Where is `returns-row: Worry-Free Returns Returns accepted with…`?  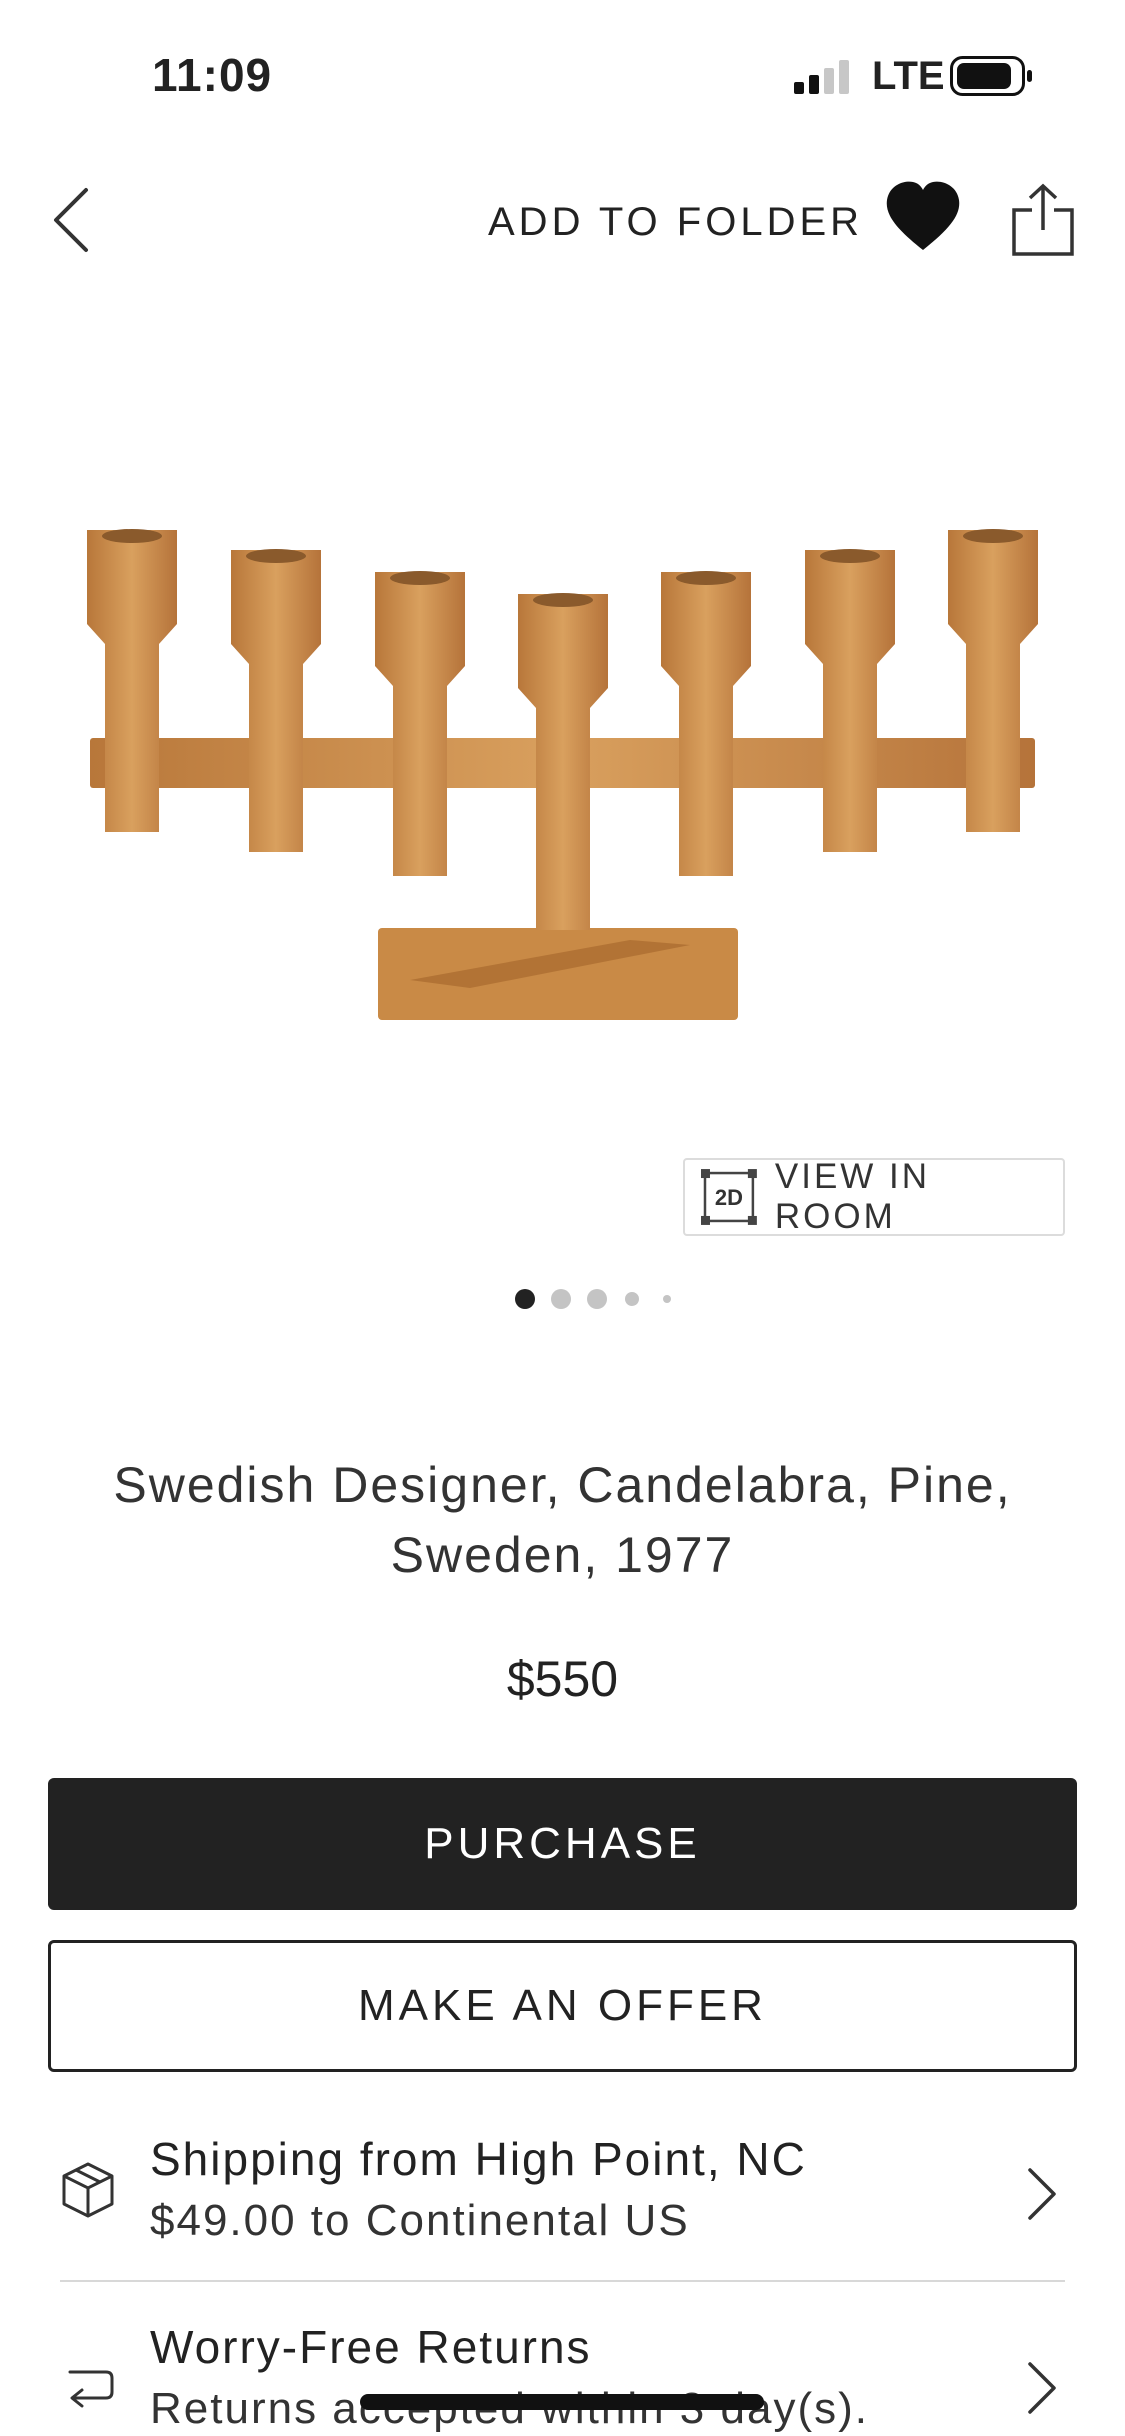 returns-row: Worry-Free Returns Returns accepted with… is located at coordinates (562, 2372).